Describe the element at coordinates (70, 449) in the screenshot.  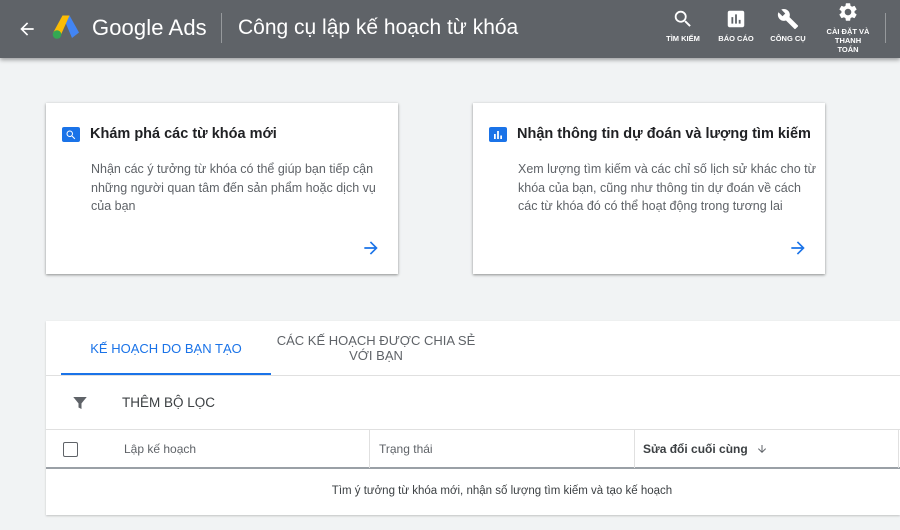
I see `select-all-checkbox` at that location.